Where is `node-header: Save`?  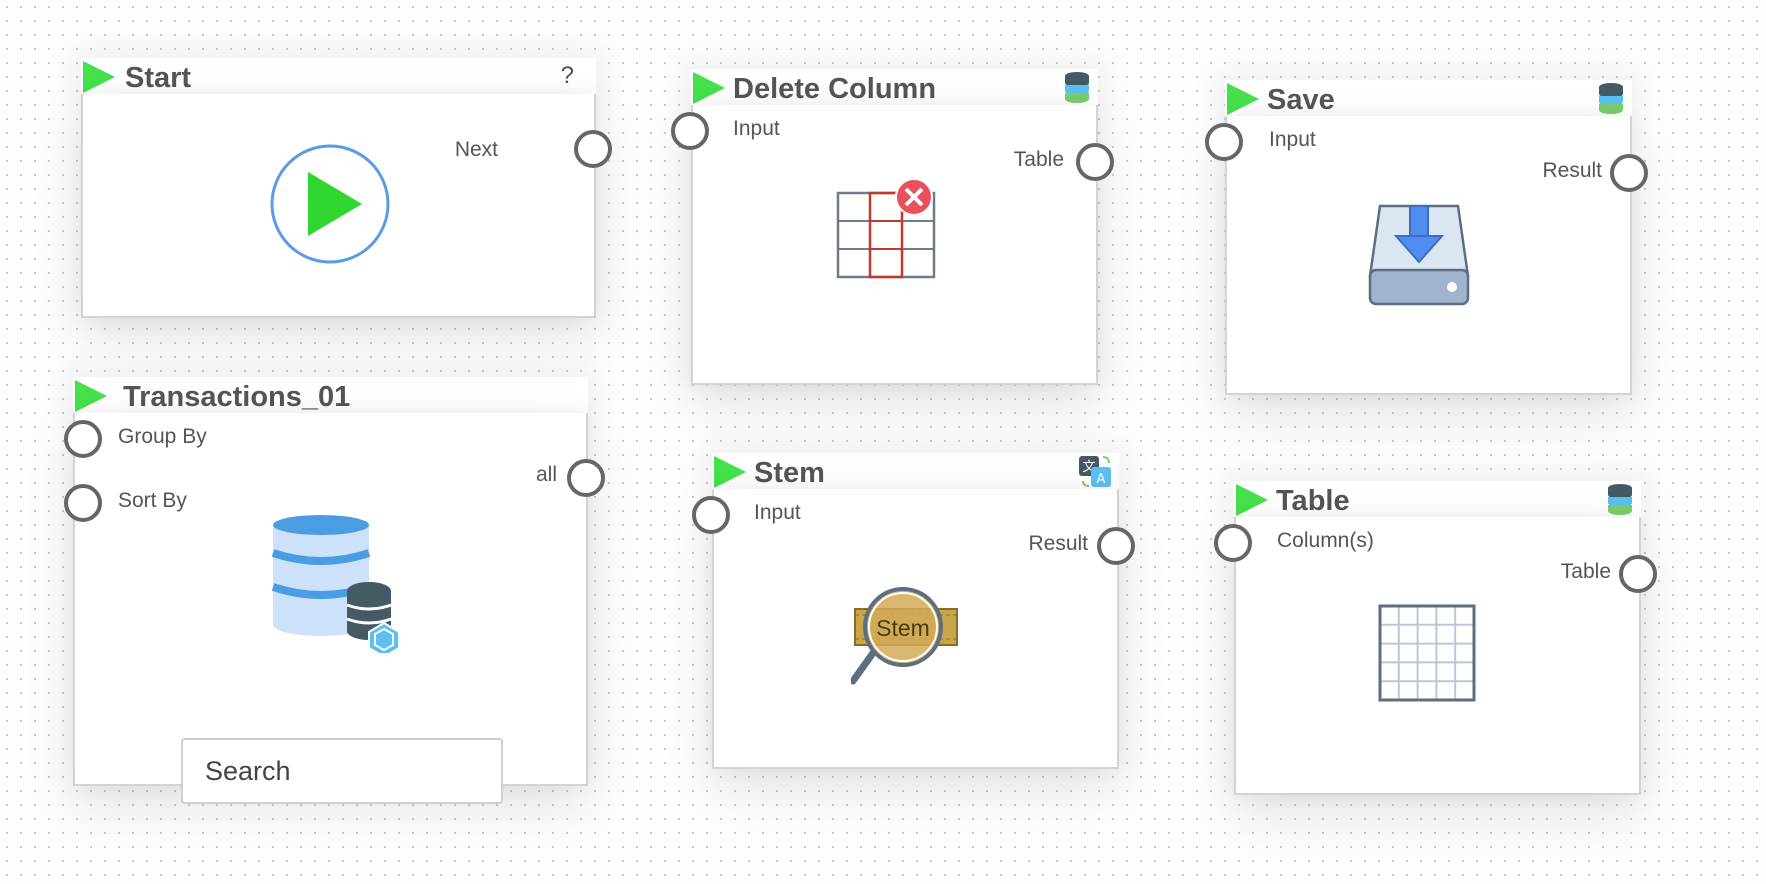
node-header: Save is located at coordinates (1428, 99).